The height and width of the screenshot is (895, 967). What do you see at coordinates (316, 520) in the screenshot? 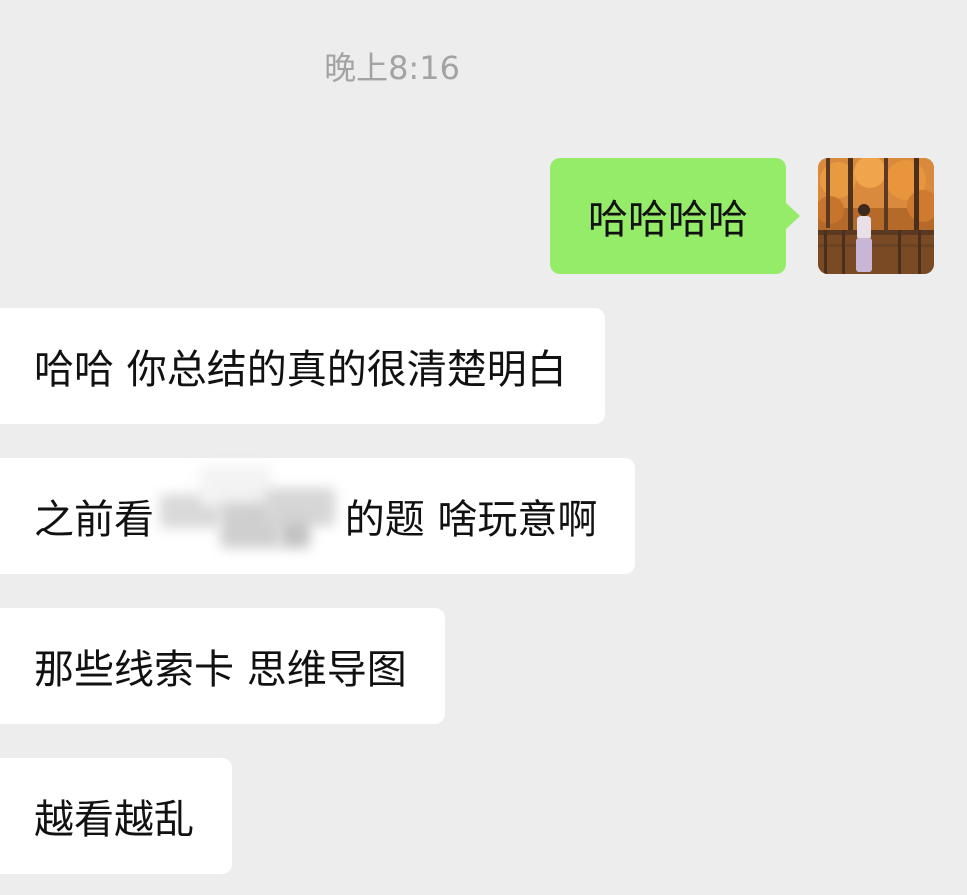
I see `incoming-message-text-2: 之前看 的题 啥玩意啊` at bounding box center [316, 520].